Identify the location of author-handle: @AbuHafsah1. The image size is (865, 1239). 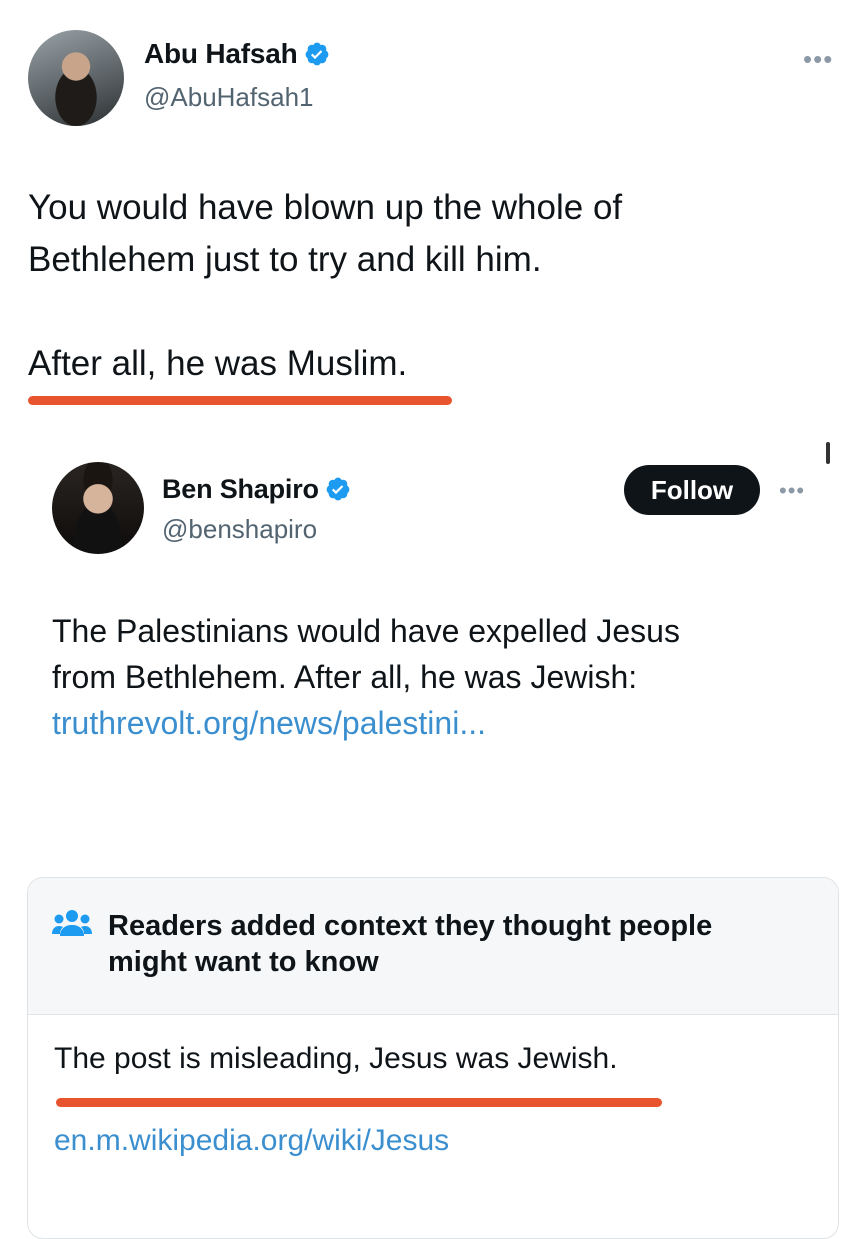
(229, 97).